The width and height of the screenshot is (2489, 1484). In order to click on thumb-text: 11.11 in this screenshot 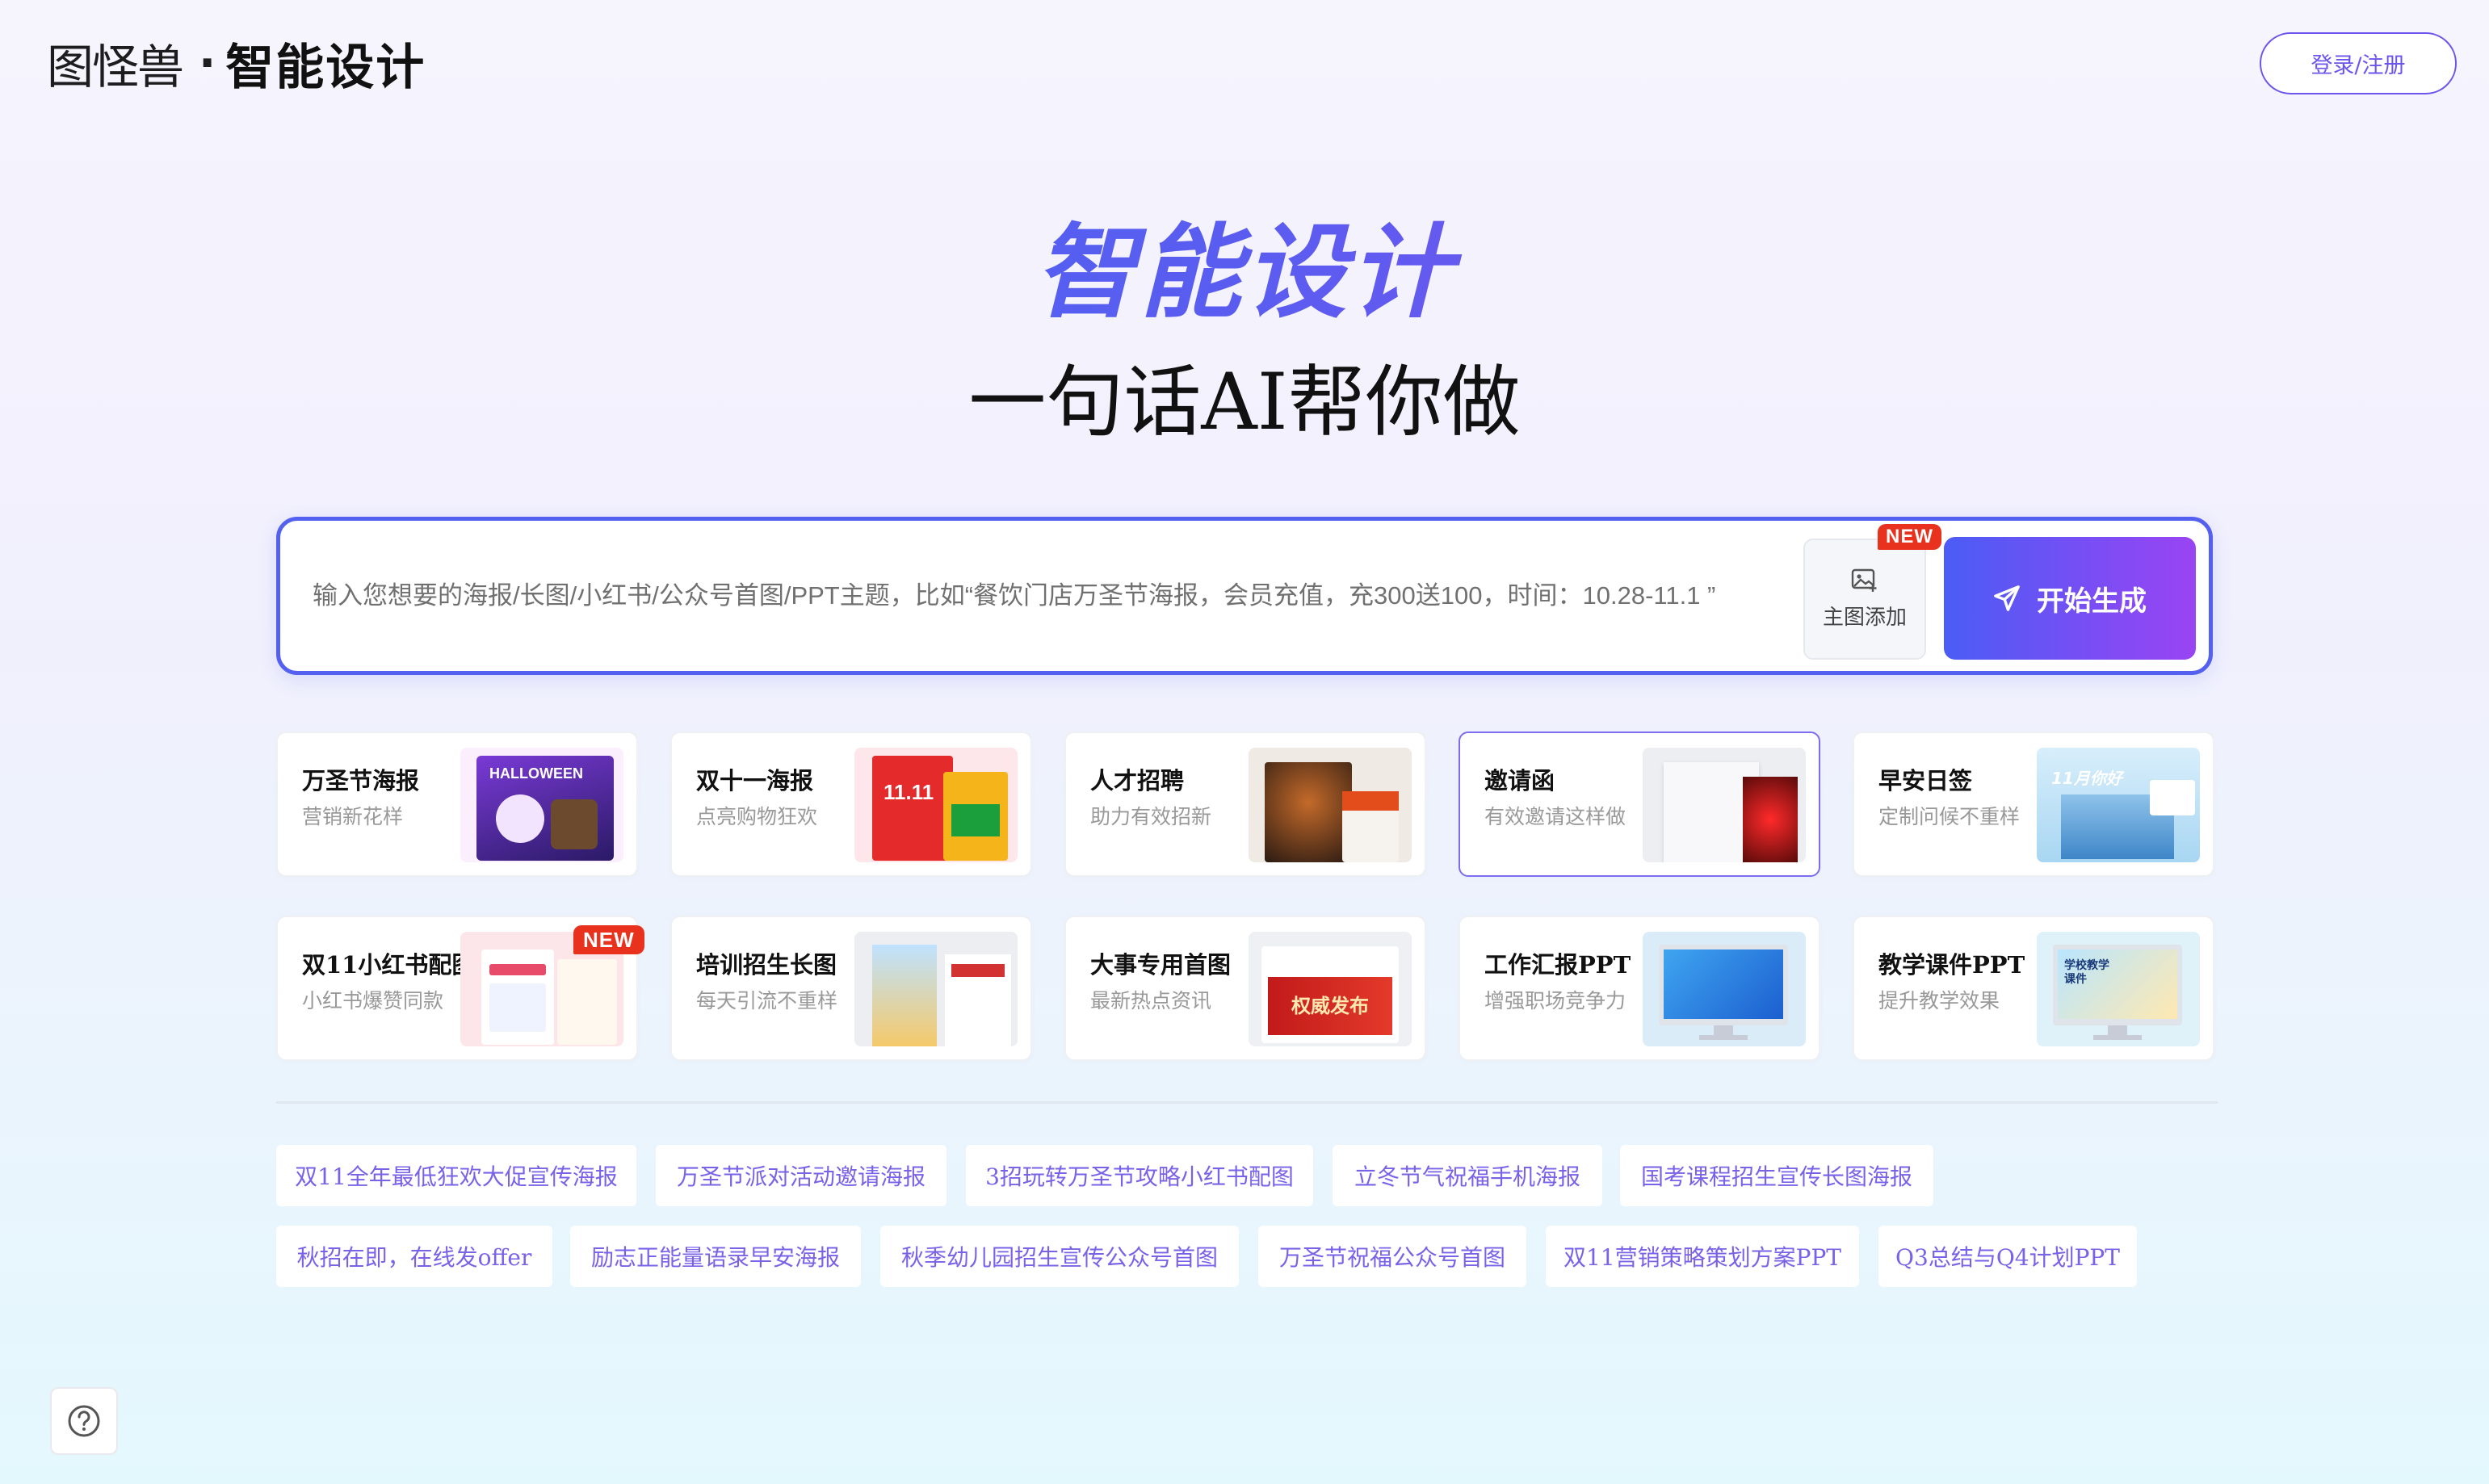, I will do `click(909, 792)`.